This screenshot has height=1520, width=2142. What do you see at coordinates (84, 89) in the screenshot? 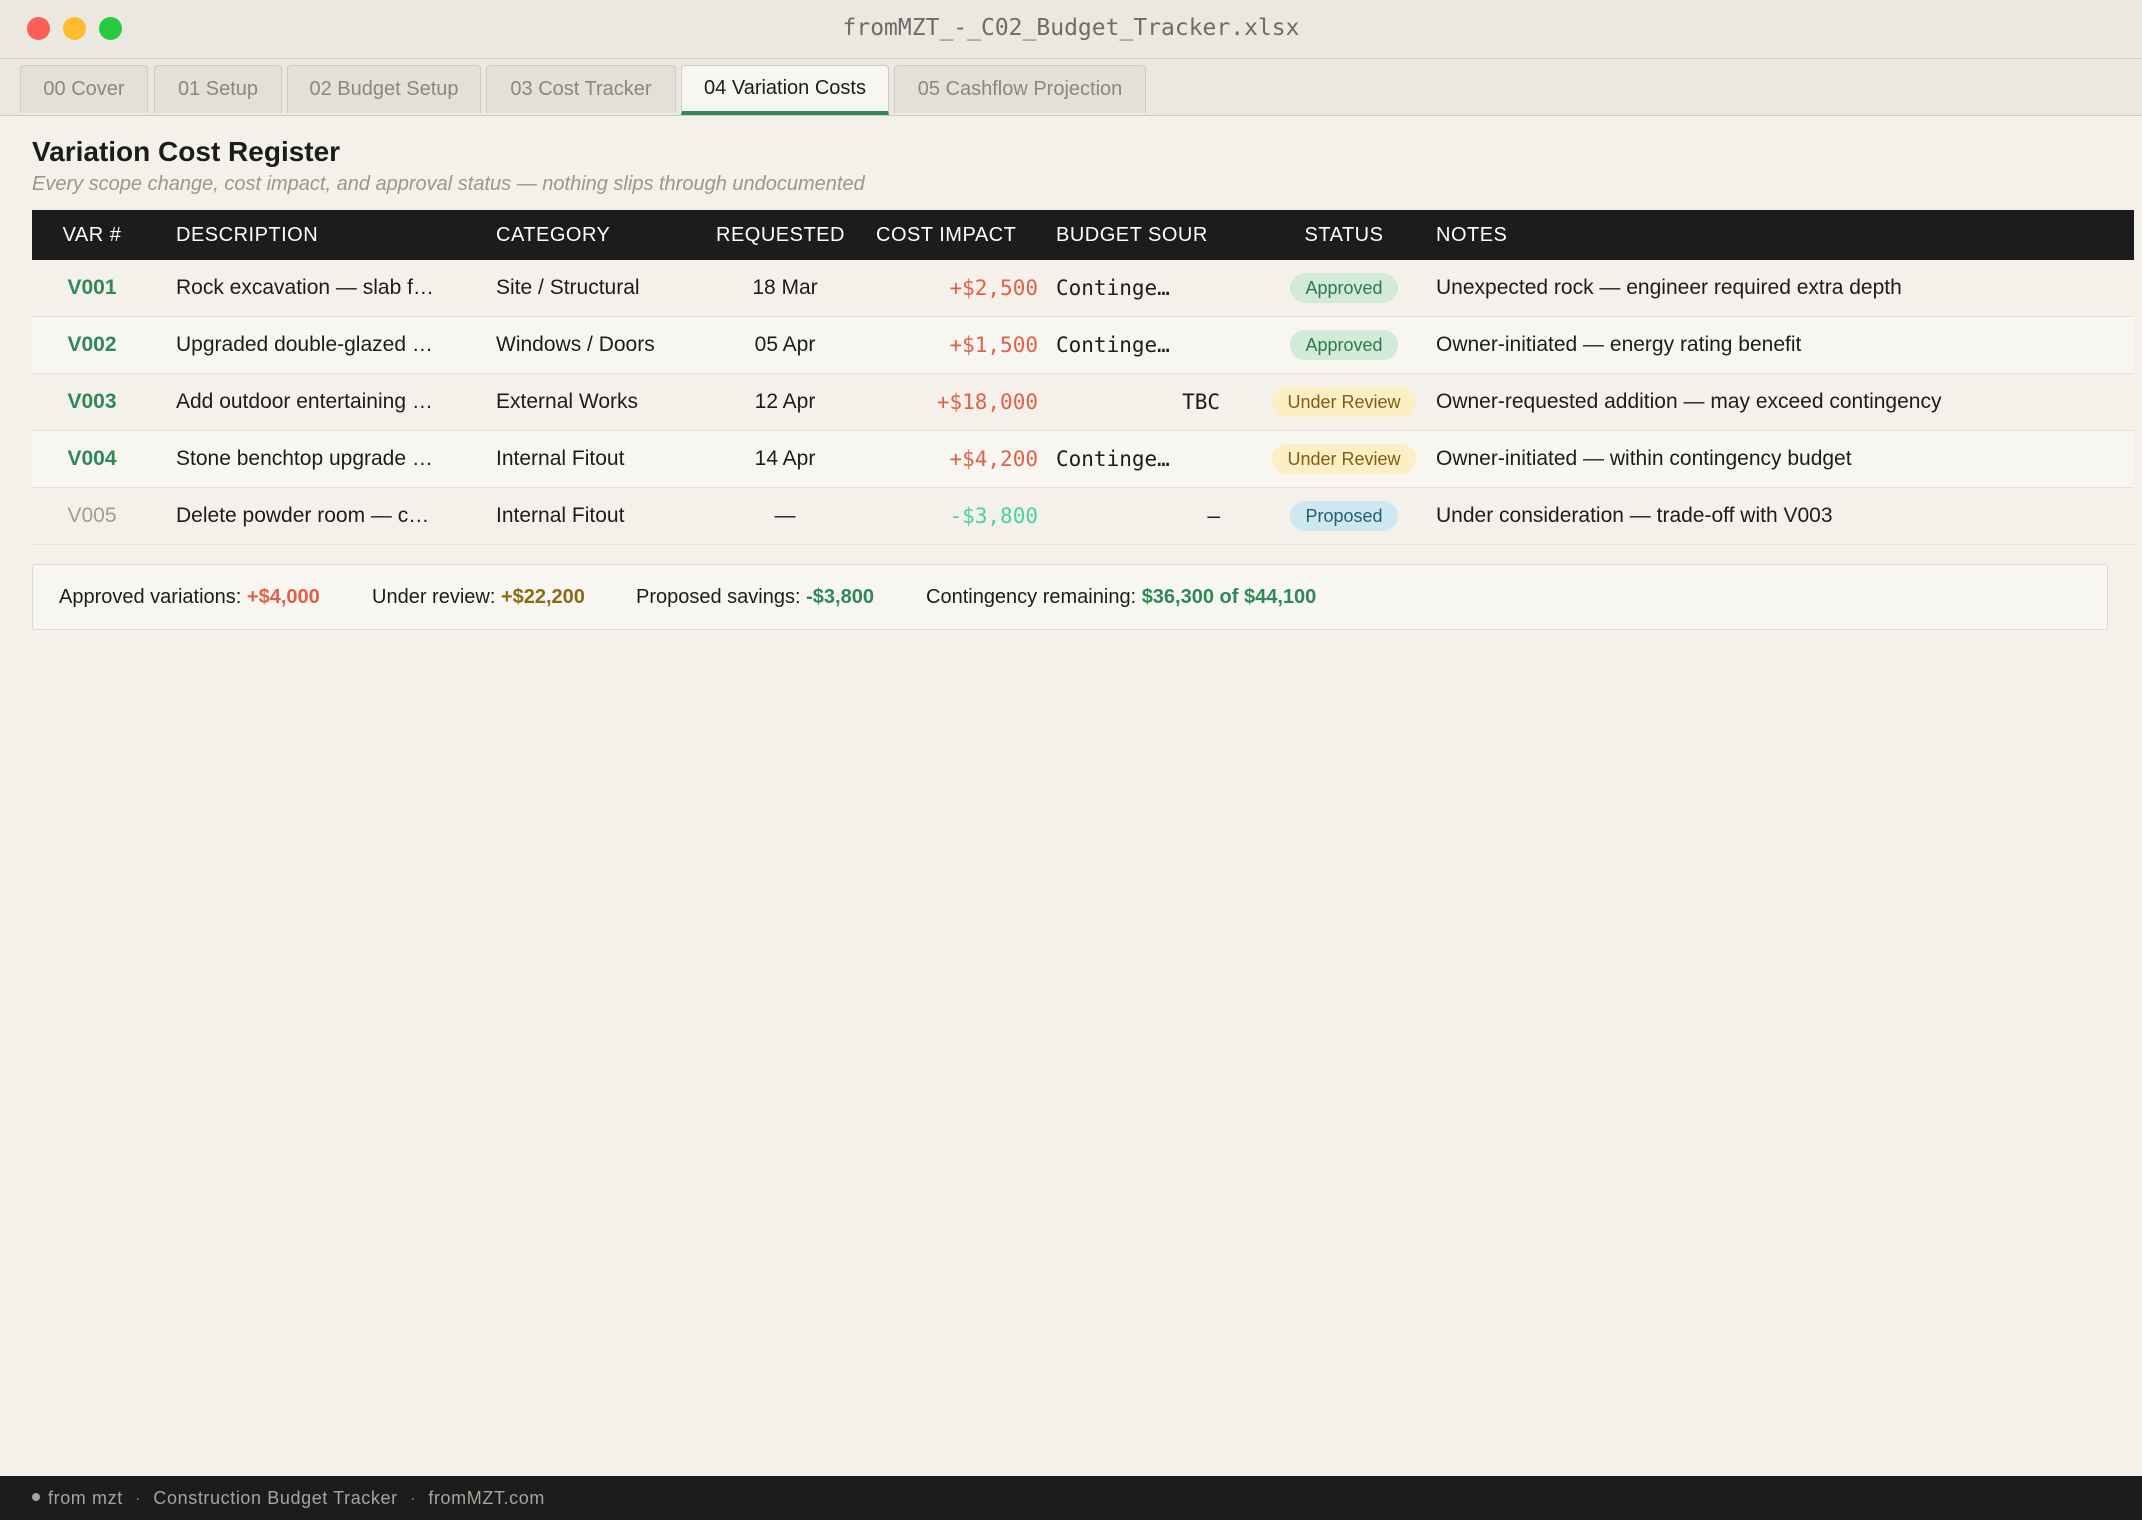
I see `tab-00-cover: 00 Cover` at bounding box center [84, 89].